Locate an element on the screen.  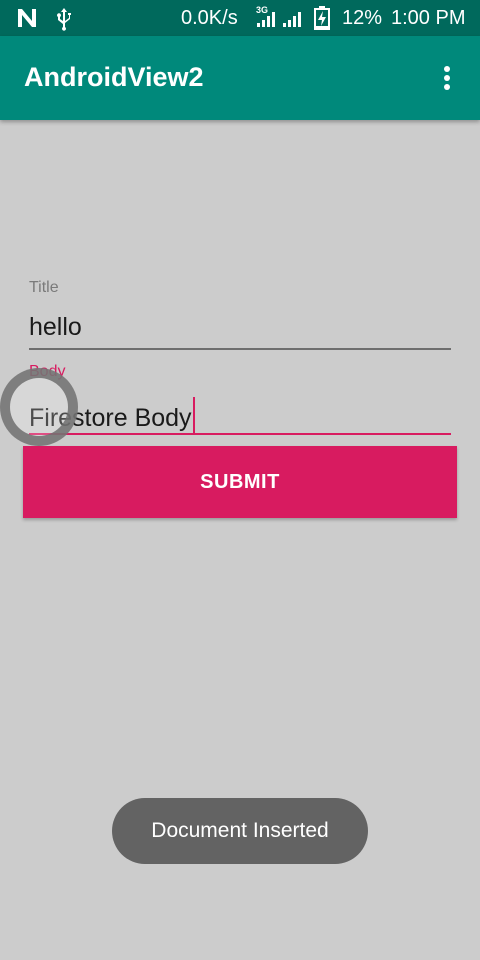
n-notification-icon is located at coordinates (27, 18).